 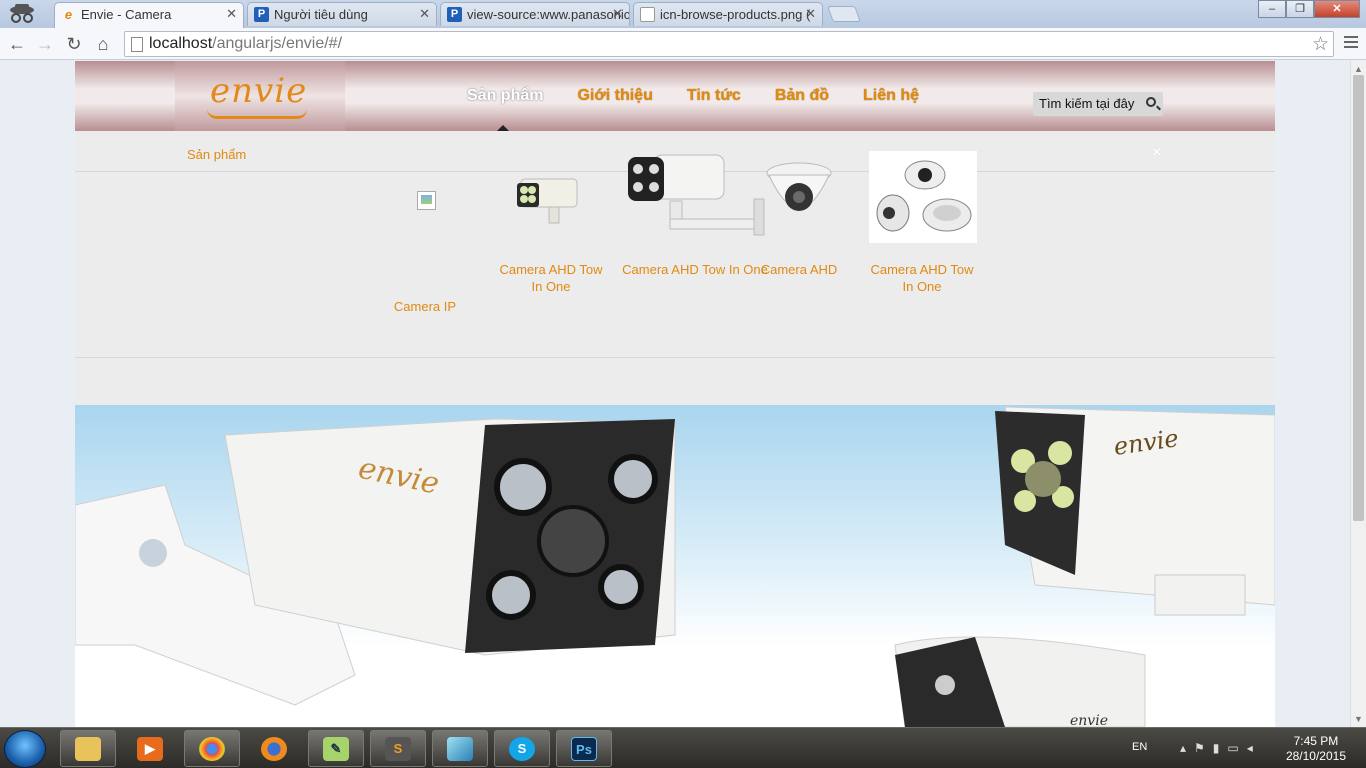 What do you see at coordinates (647, 14) in the screenshot?
I see `page-favicon-icon` at bounding box center [647, 14].